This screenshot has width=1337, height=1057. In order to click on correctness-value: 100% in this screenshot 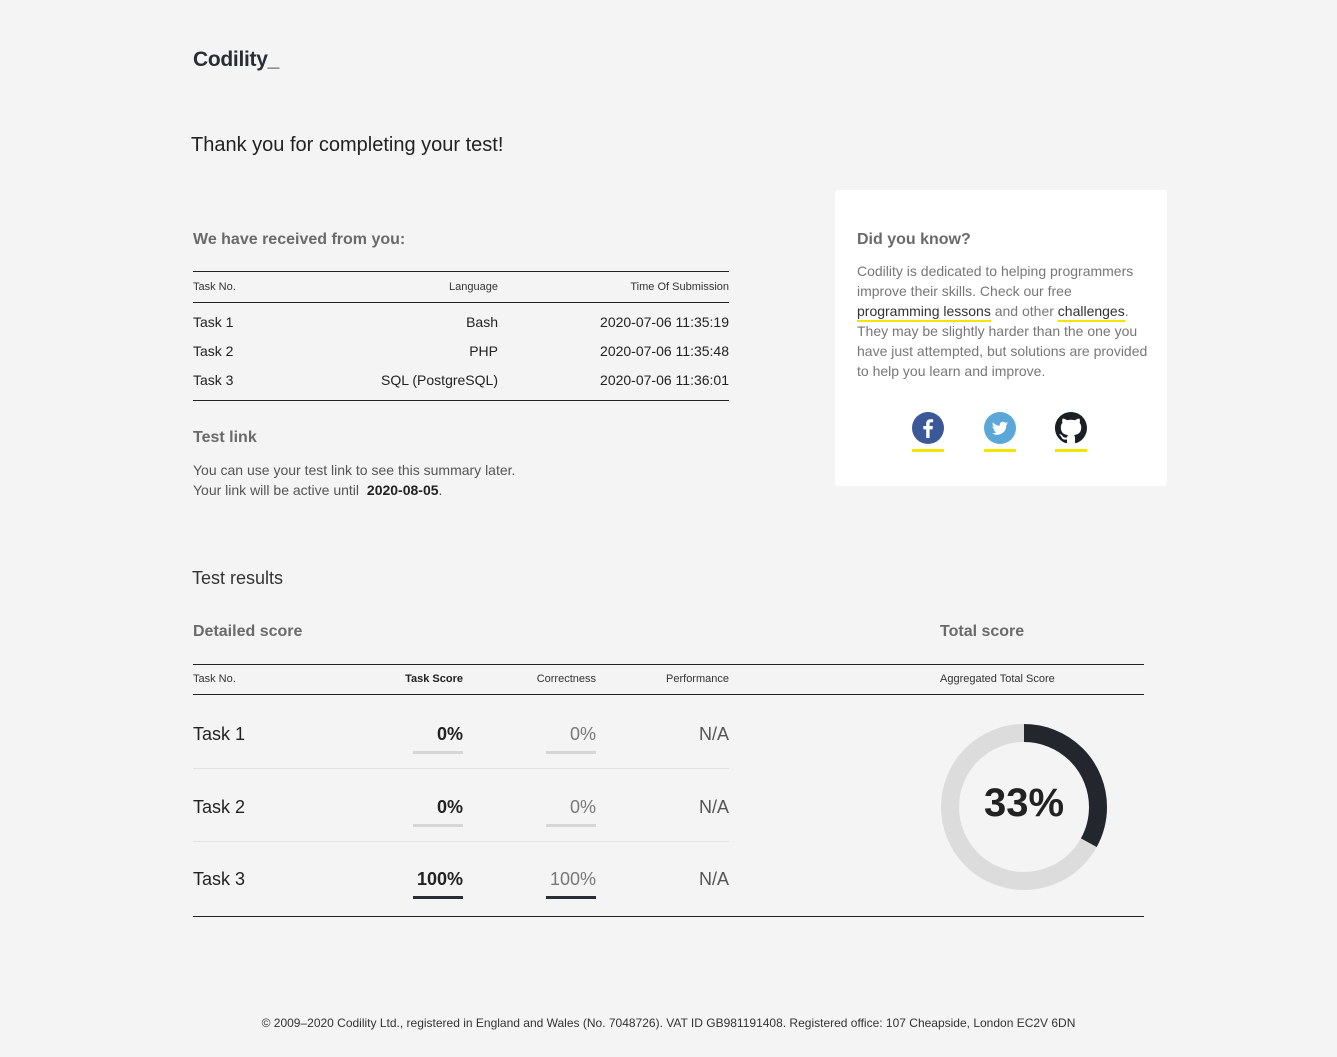, I will do `click(572, 879)`.